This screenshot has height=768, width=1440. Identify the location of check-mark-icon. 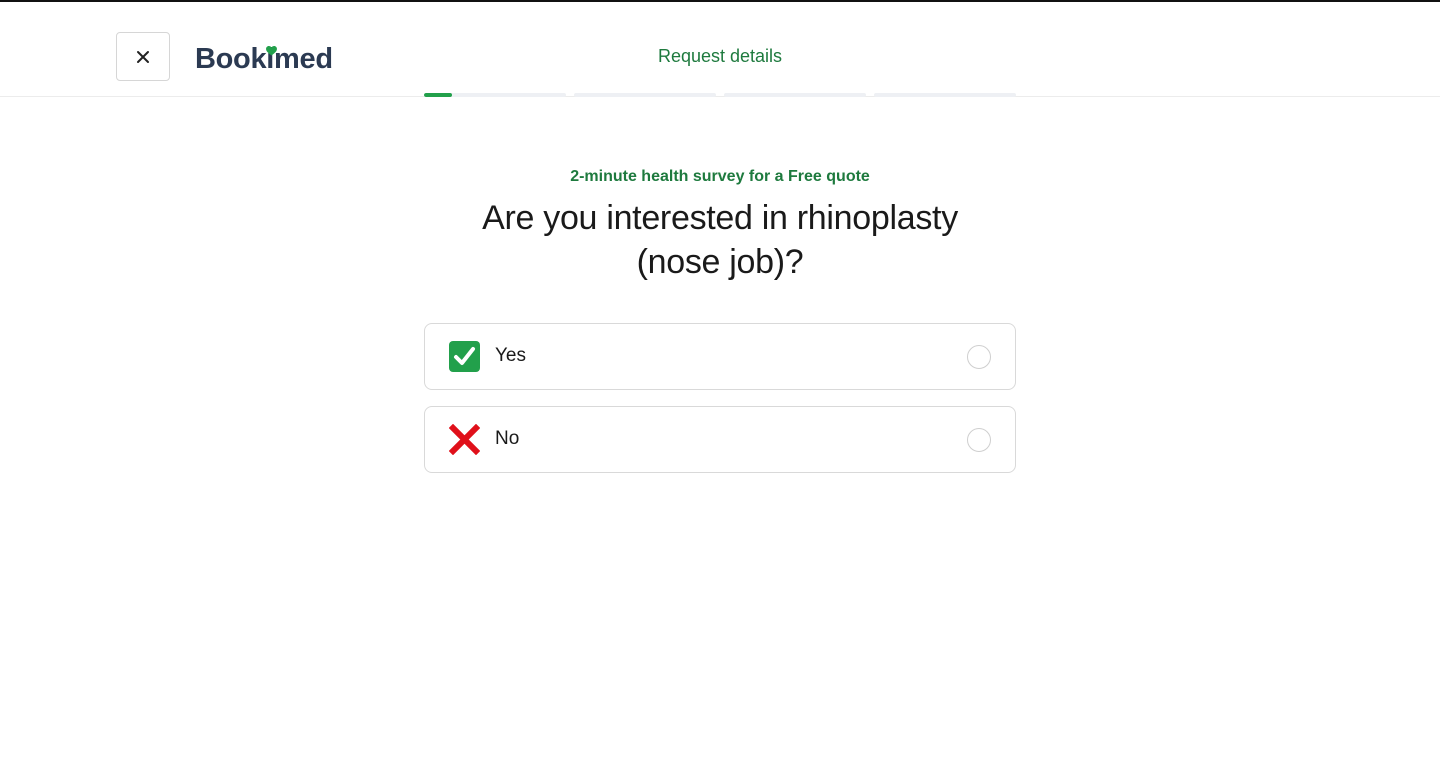
(464, 356).